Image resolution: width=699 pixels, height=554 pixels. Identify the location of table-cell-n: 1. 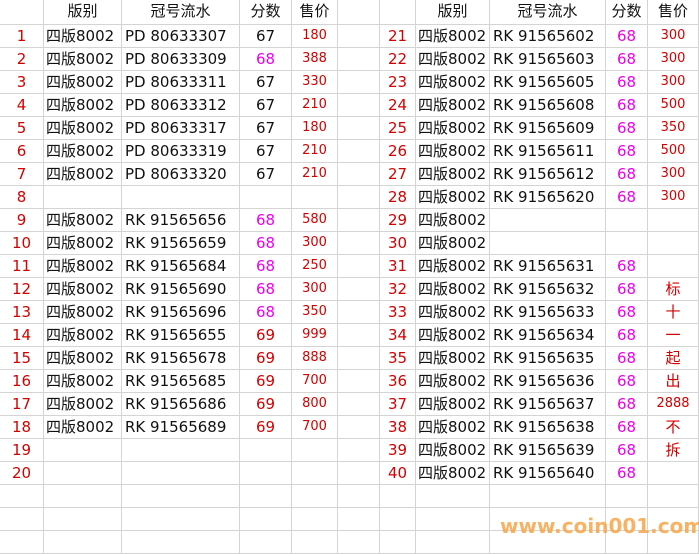
(22, 36).